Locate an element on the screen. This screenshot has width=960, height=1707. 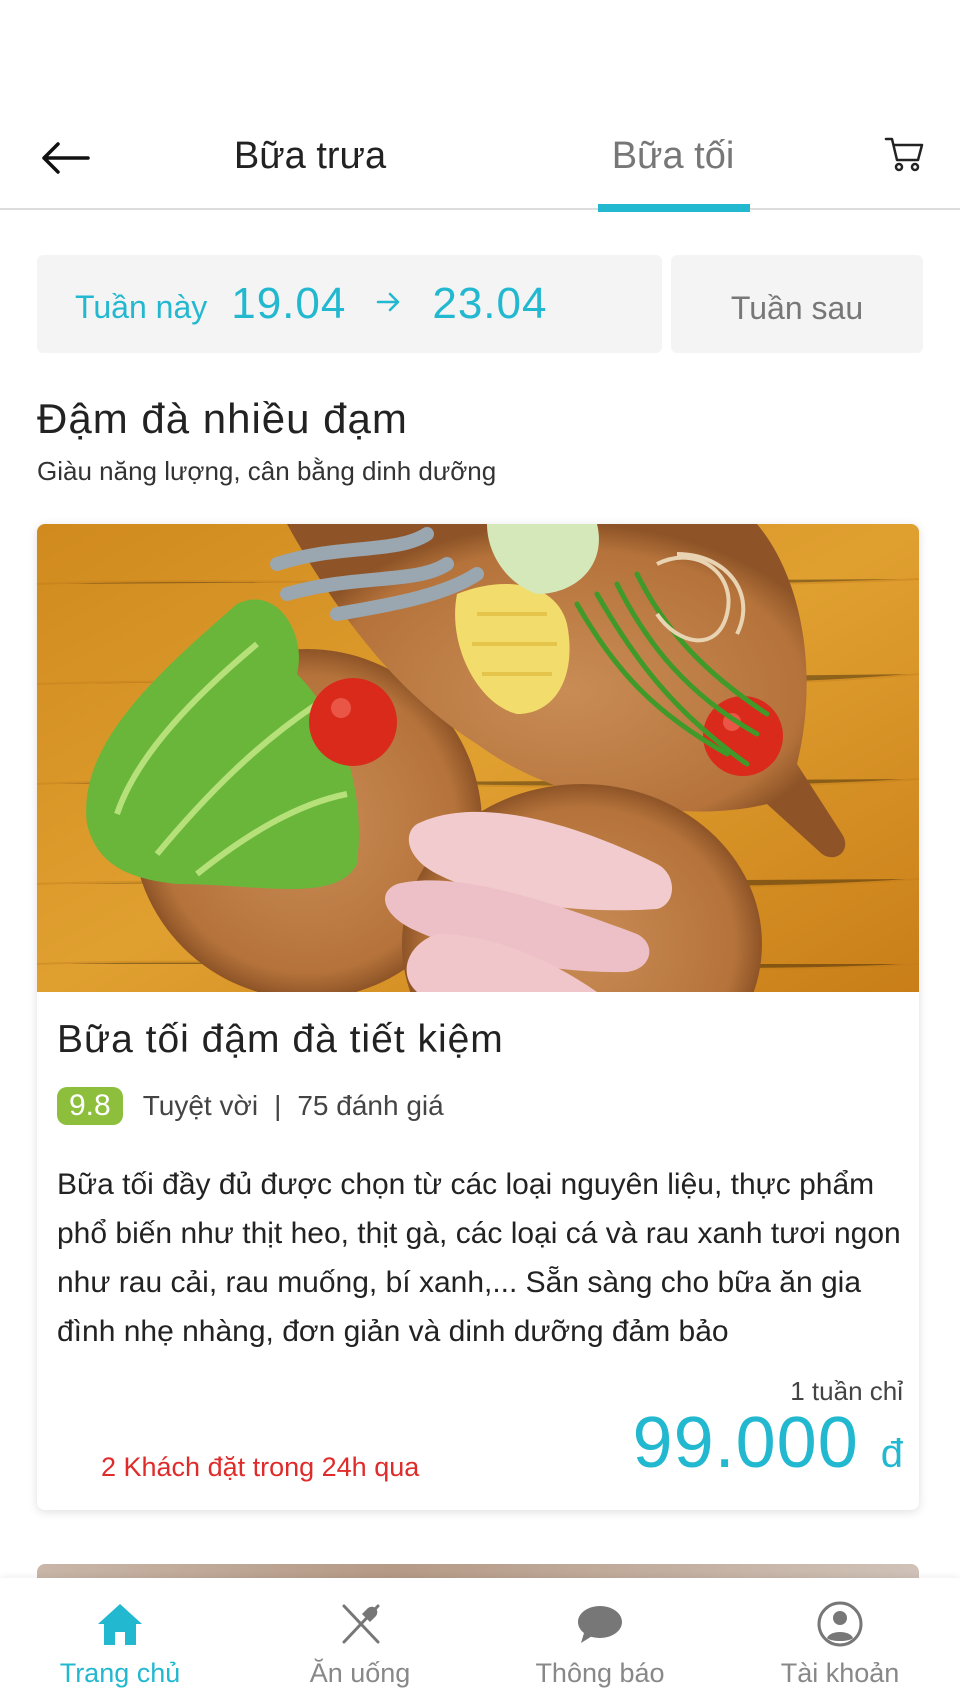
week-start-date: 19.04 is located at coordinates (289, 303).